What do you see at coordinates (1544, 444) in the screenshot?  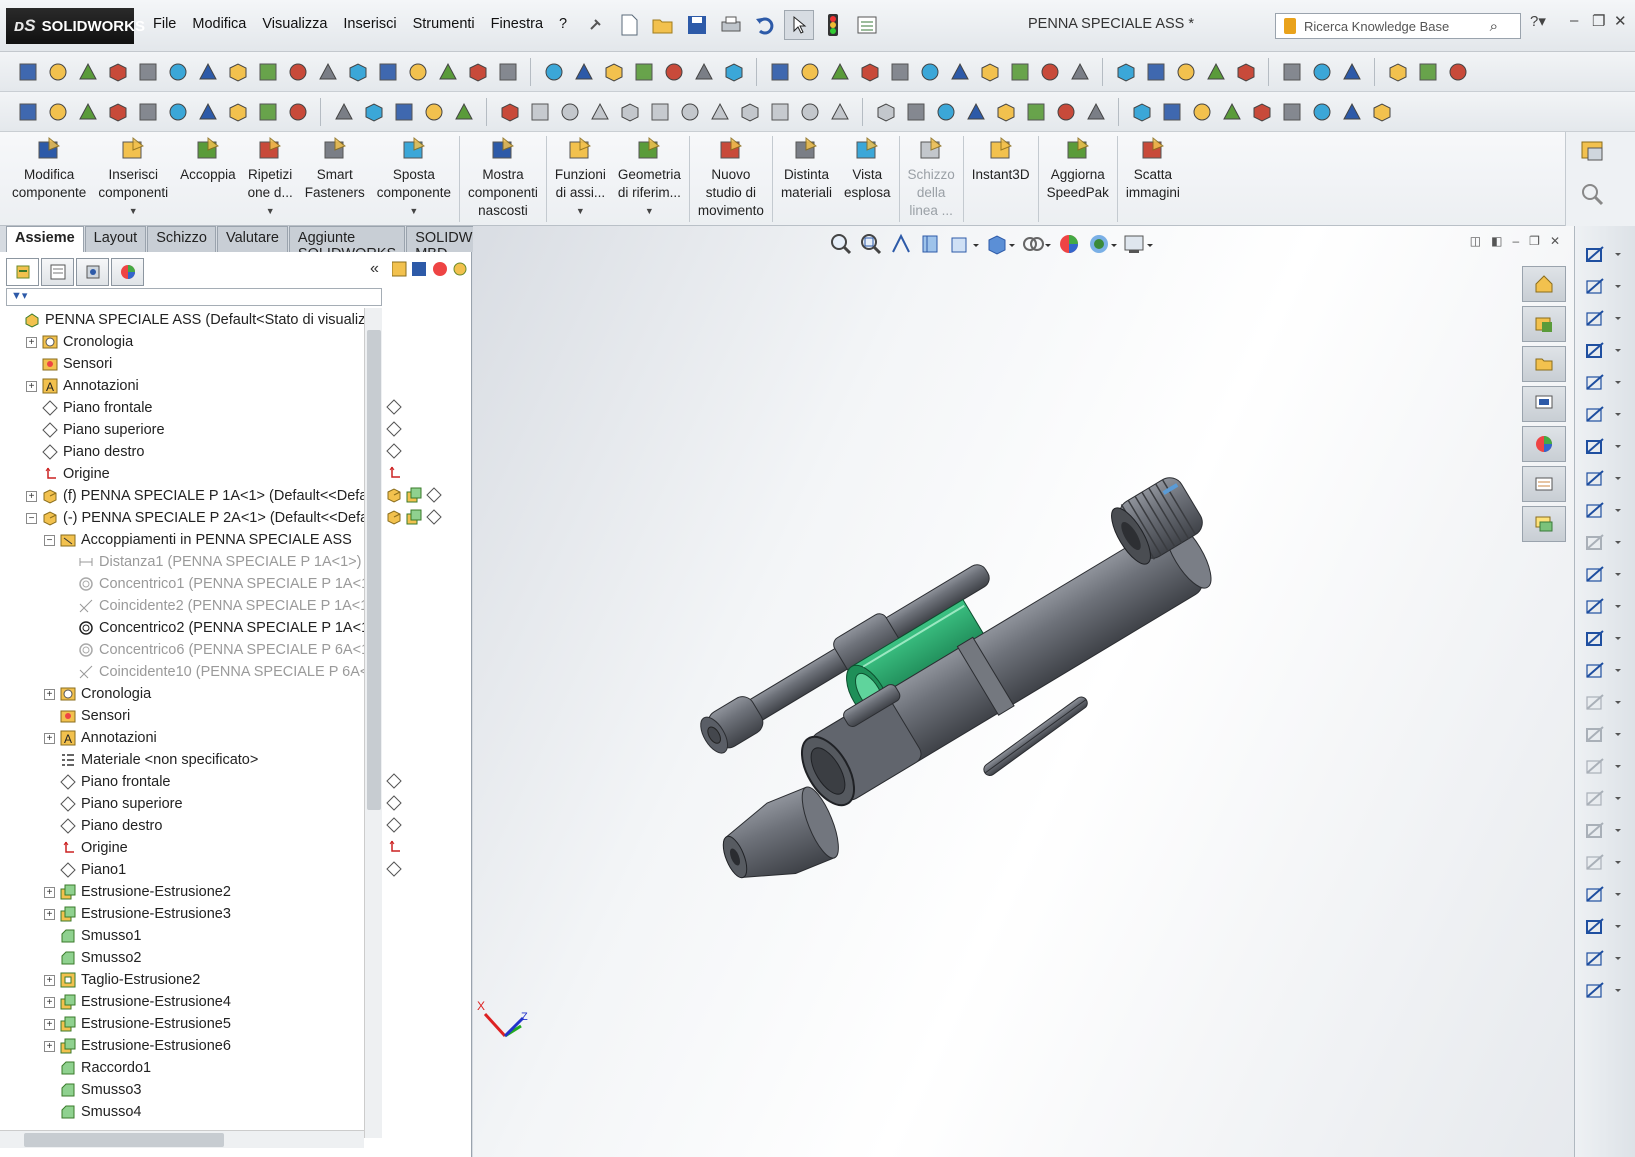 I see `appearances-scenes-icon` at bounding box center [1544, 444].